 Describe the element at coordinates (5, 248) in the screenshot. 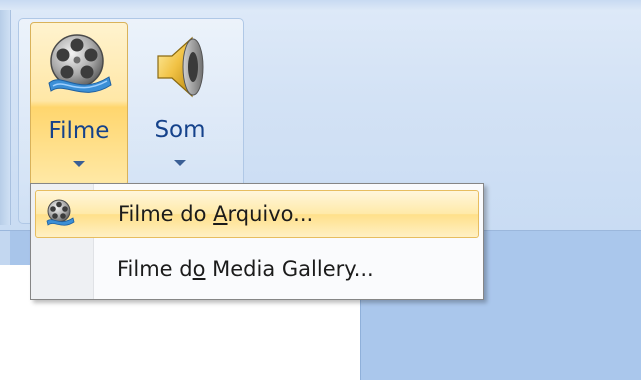

I see `workspace-left-strip` at that location.